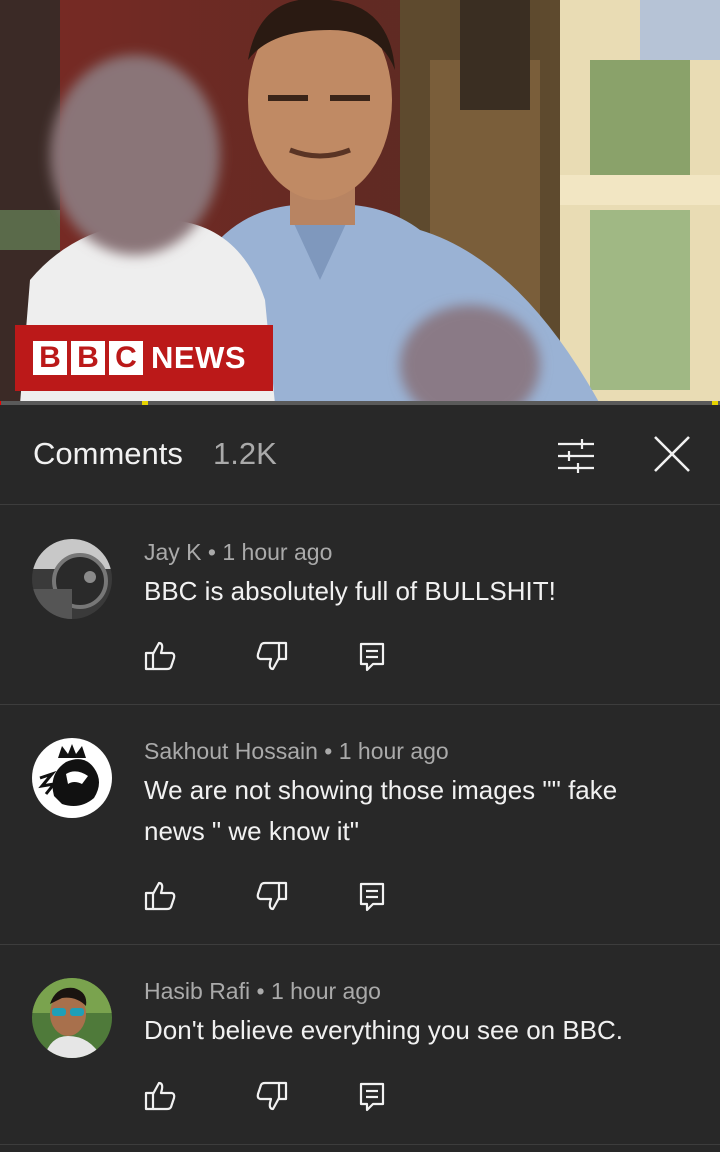  What do you see at coordinates (173, 552) in the screenshot?
I see `comment-author: Jay K` at bounding box center [173, 552].